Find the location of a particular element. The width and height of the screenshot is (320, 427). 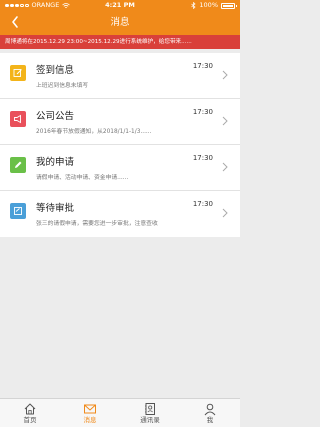

tab-label: 消息 is located at coordinates (90, 420).